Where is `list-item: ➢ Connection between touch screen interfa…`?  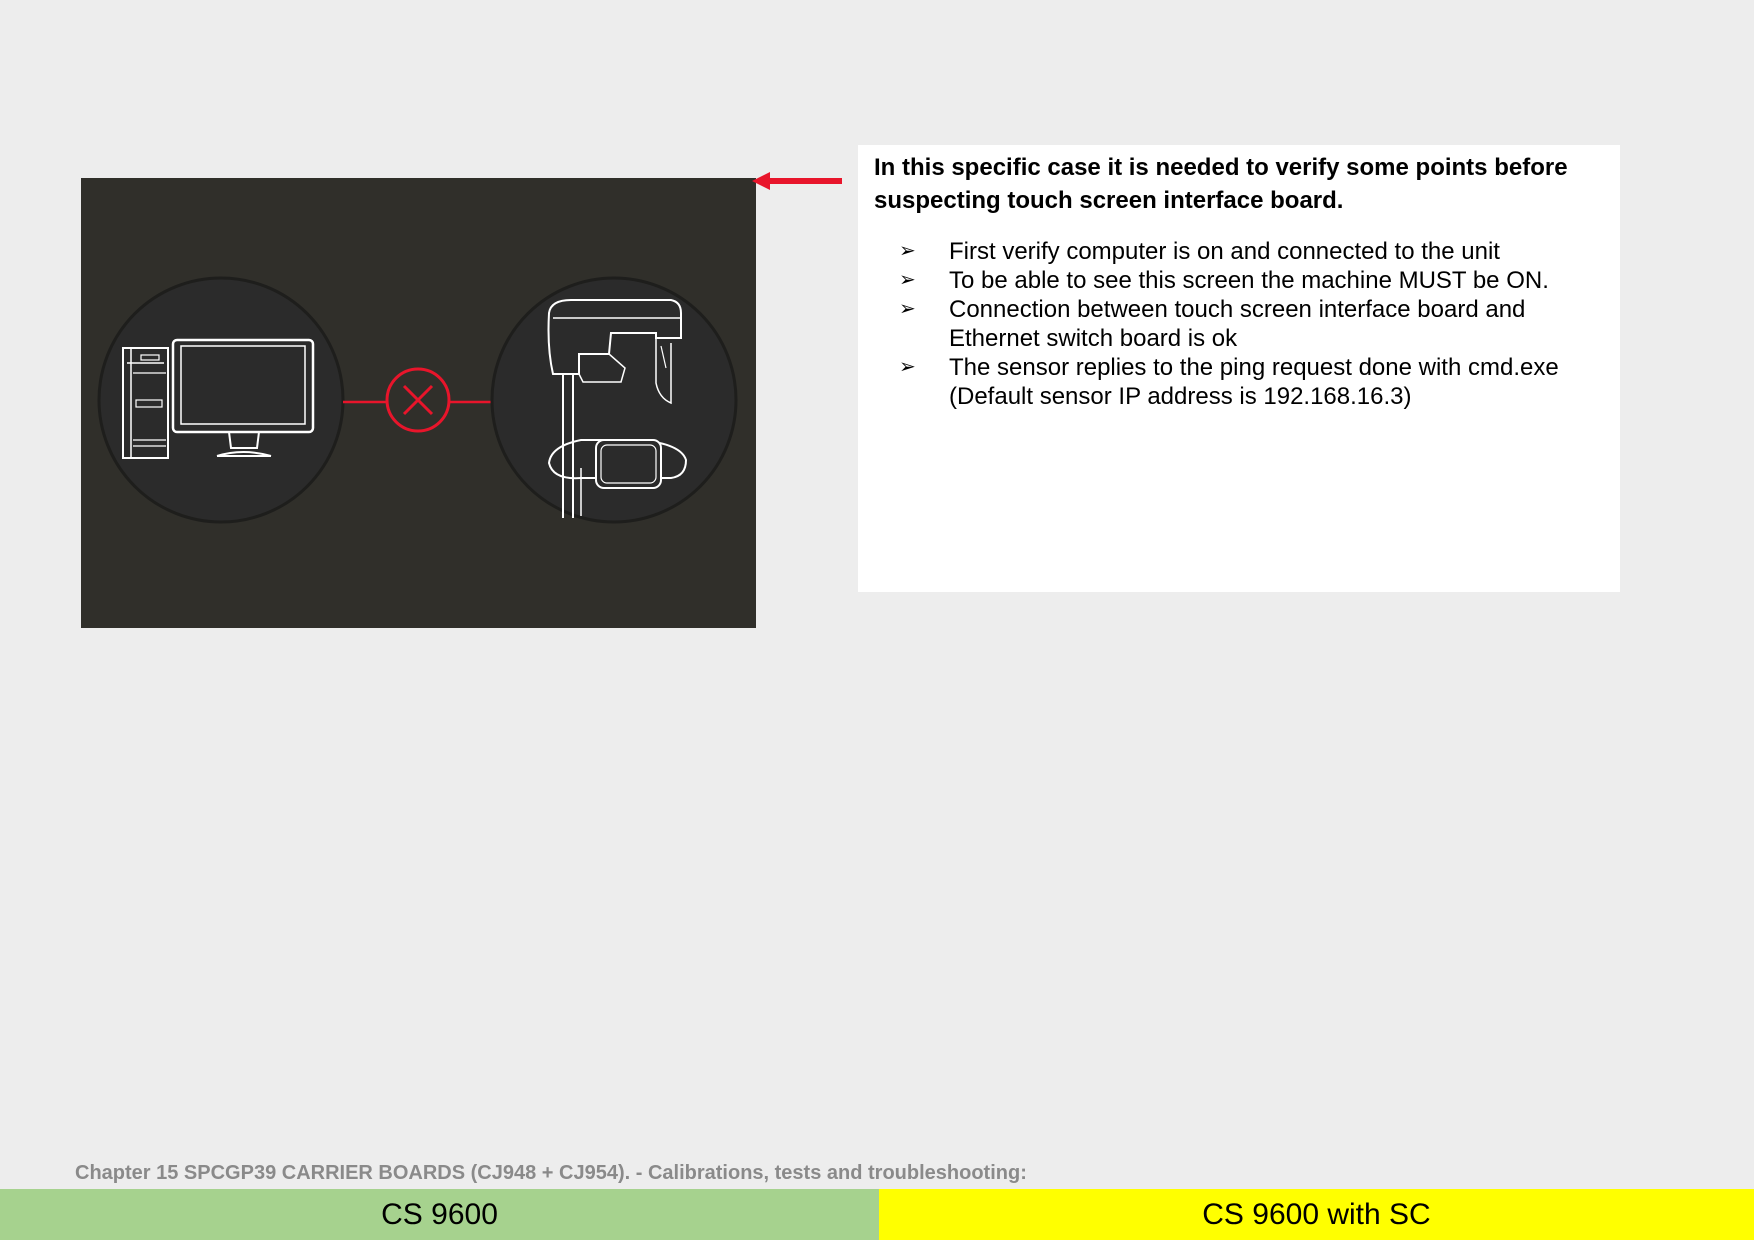 list-item: ➢ Connection between touch screen interfa… is located at coordinates (1252, 324).